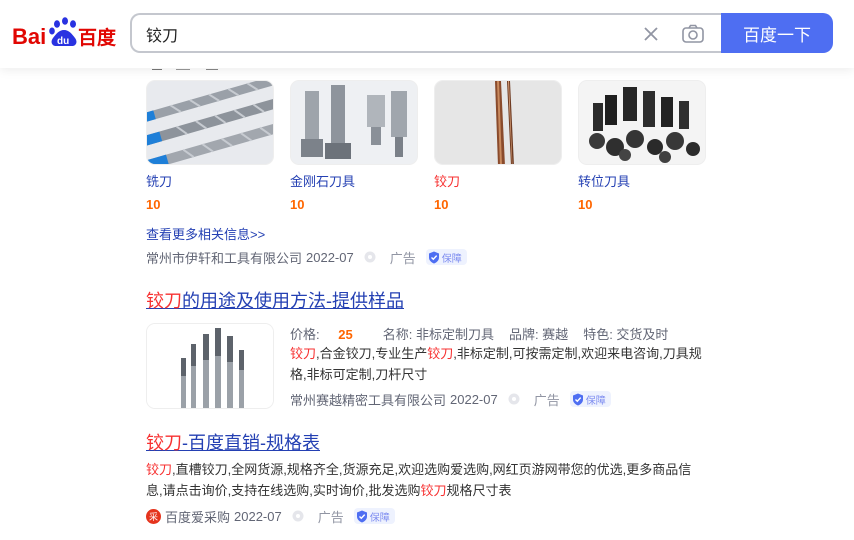 Image resolution: width=854 pixels, height=540 pixels. I want to click on attr-name: 名称: 非标定制刀具, so click(438, 334).